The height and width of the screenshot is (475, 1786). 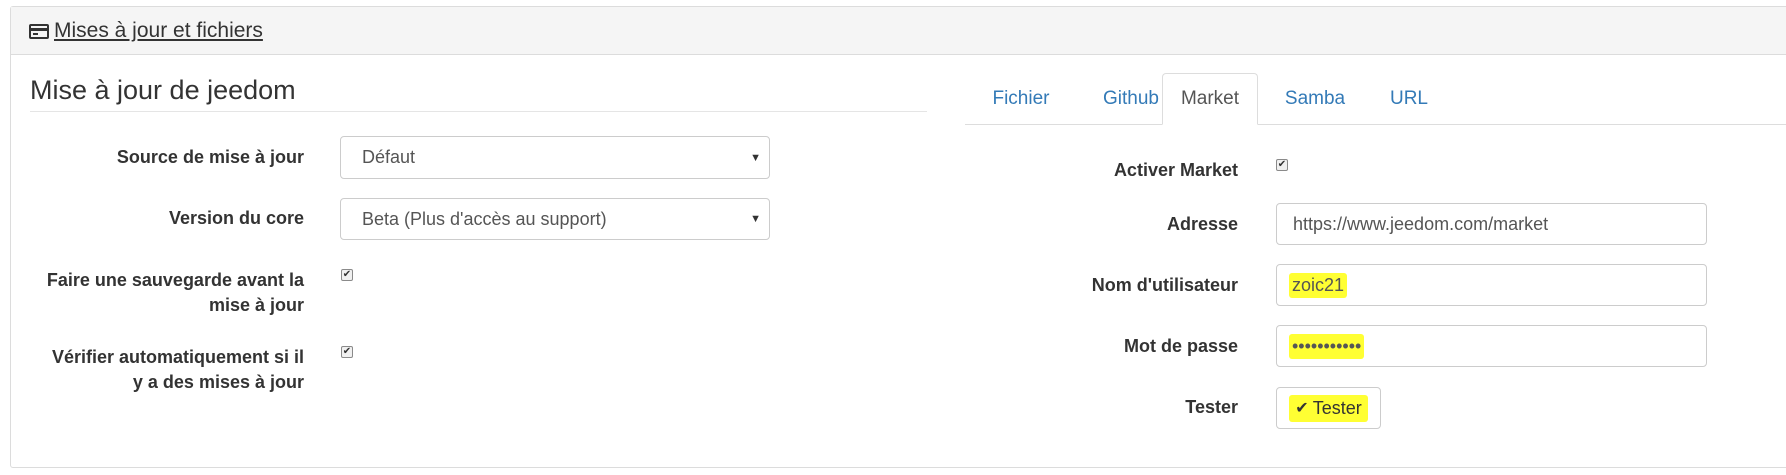 I want to click on version-select-value: Beta (Plus d'accès au support), so click(x=484, y=218).